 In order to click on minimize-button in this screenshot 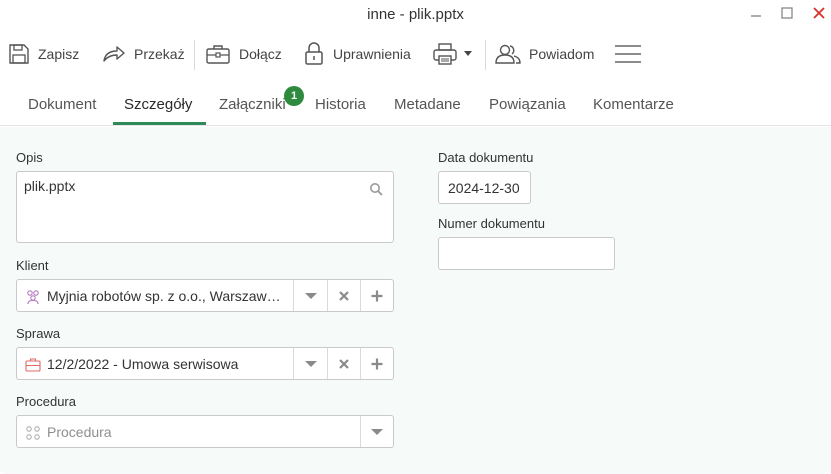, I will do `click(756, 13)`.